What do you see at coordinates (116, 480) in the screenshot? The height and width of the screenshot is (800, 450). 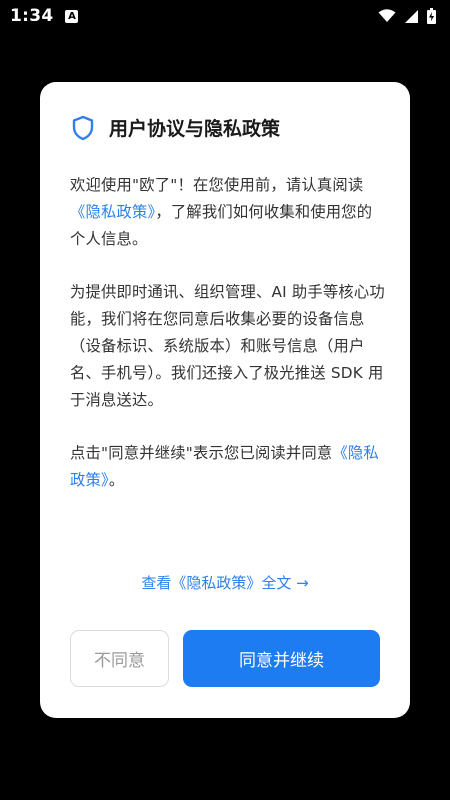 I see `consent-text-suffix: 。` at bounding box center [116, 480].